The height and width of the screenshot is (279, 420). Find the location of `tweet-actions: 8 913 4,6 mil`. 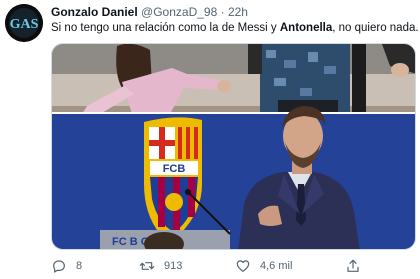

tweet-actions: 8 913 4,6 mil is located at coordinates (233, 266).